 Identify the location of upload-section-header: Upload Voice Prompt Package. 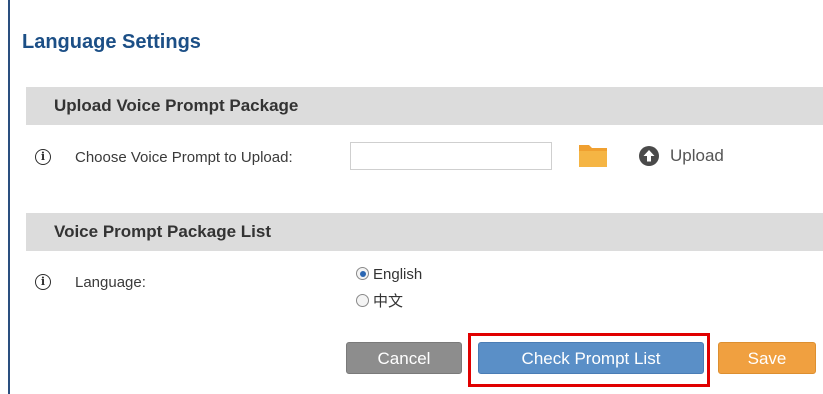
(424, 106).